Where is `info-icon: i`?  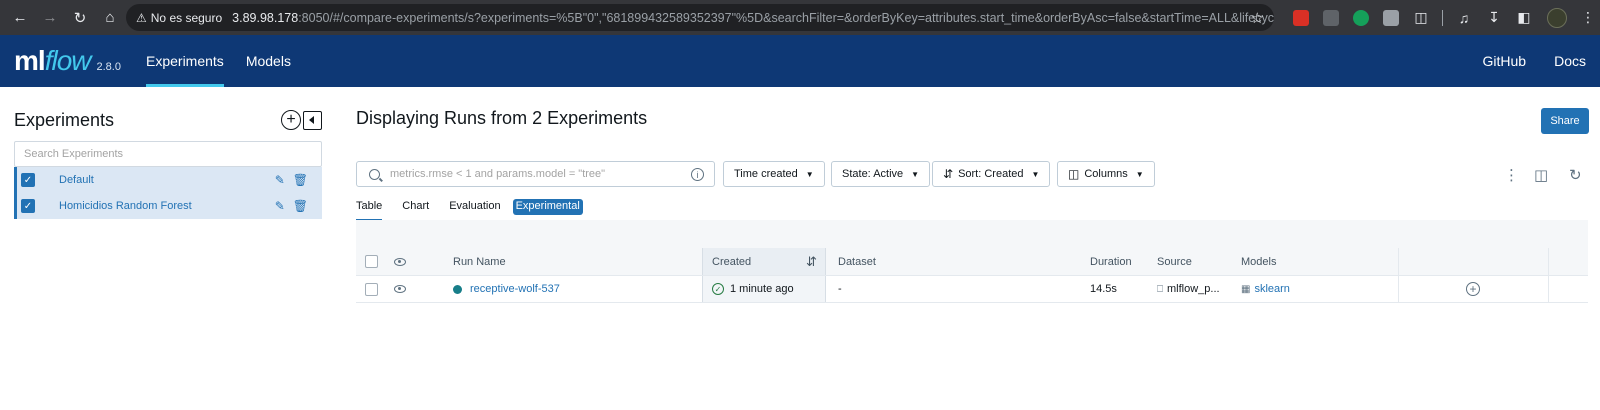 info-icon: i is located at coordinates (697, 174).